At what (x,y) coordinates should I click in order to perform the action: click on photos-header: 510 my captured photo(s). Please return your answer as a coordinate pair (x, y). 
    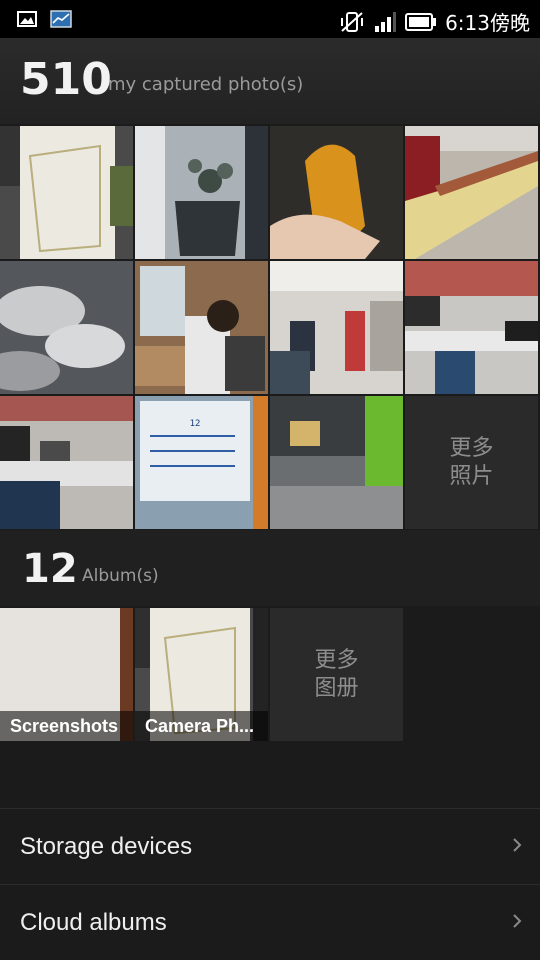
    Looking at the image, I should click on (270, 81).